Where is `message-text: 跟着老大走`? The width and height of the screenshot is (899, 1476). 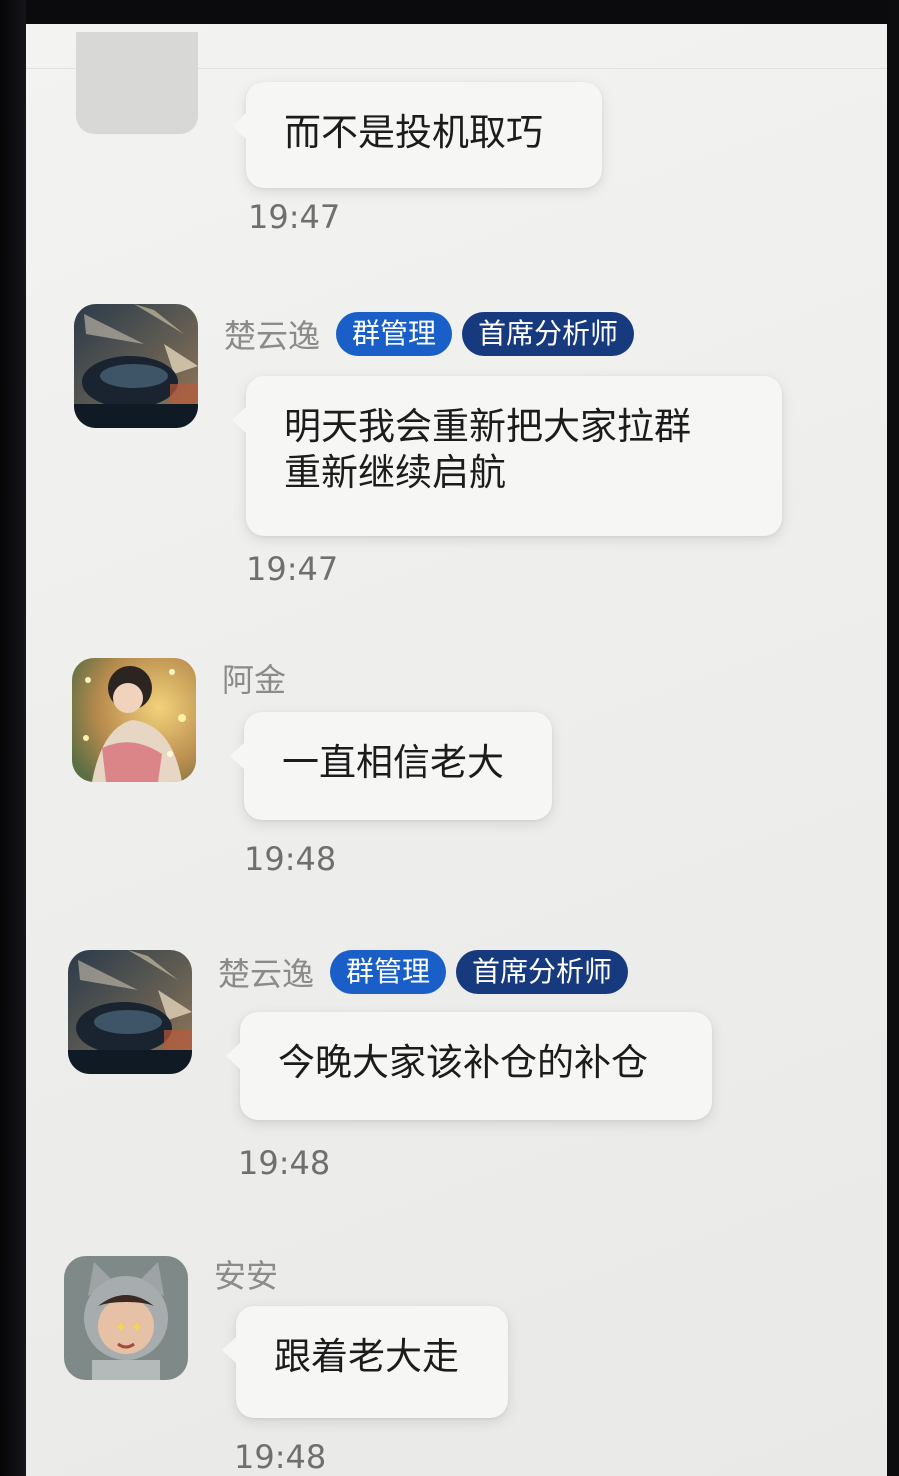 message-text: 跟着老大走 is located at coordinates (366, 1356).